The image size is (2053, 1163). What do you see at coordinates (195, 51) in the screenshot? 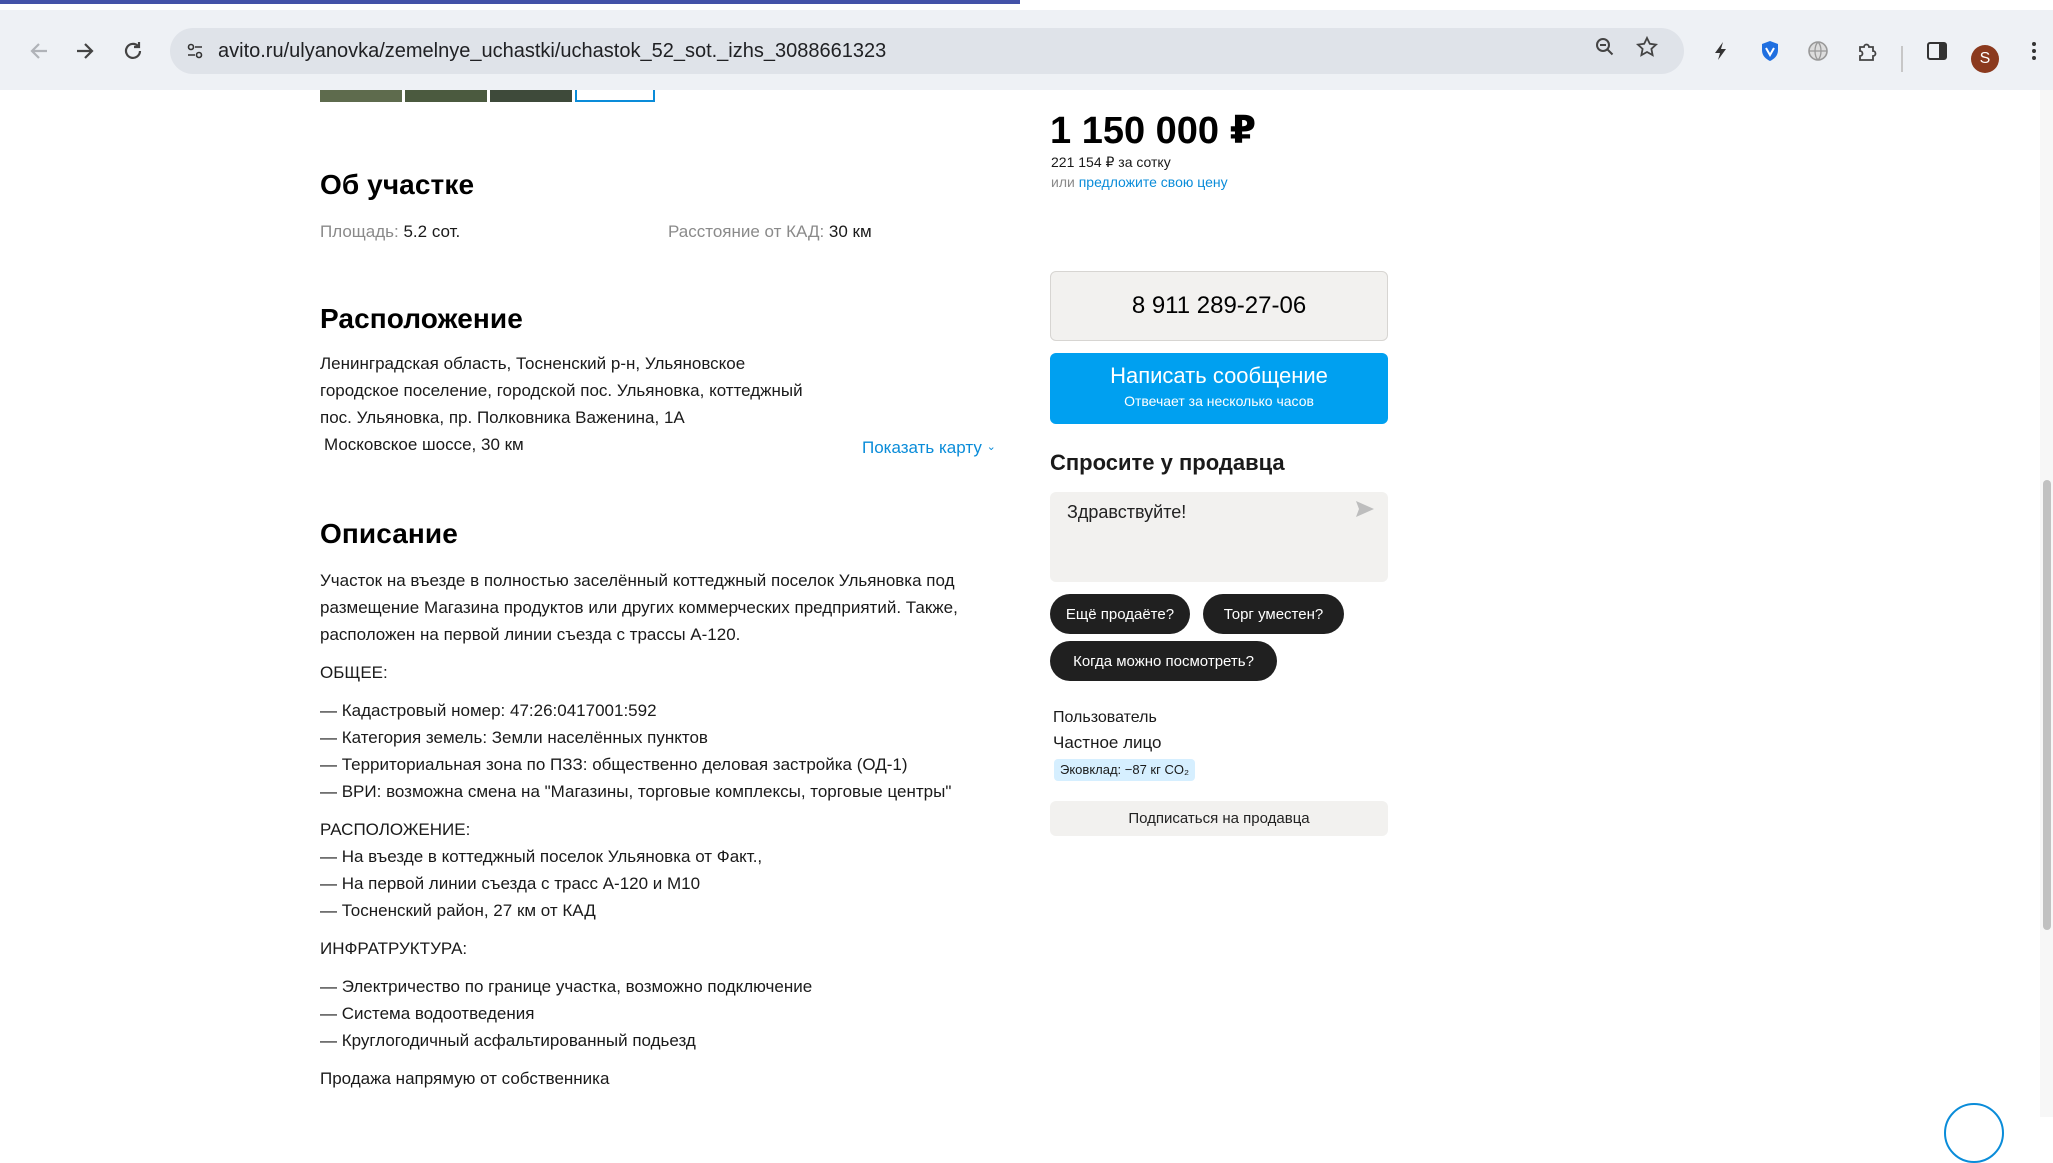
I see `tune-icon` at bounding box center [195, 51].